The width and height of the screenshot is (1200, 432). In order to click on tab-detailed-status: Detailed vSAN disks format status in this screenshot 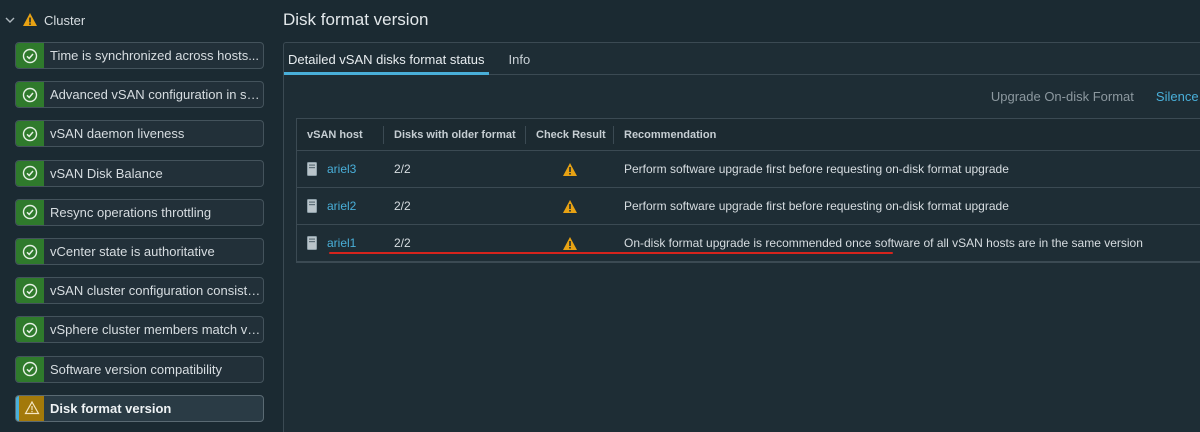, I will do `click(386, 59)`.